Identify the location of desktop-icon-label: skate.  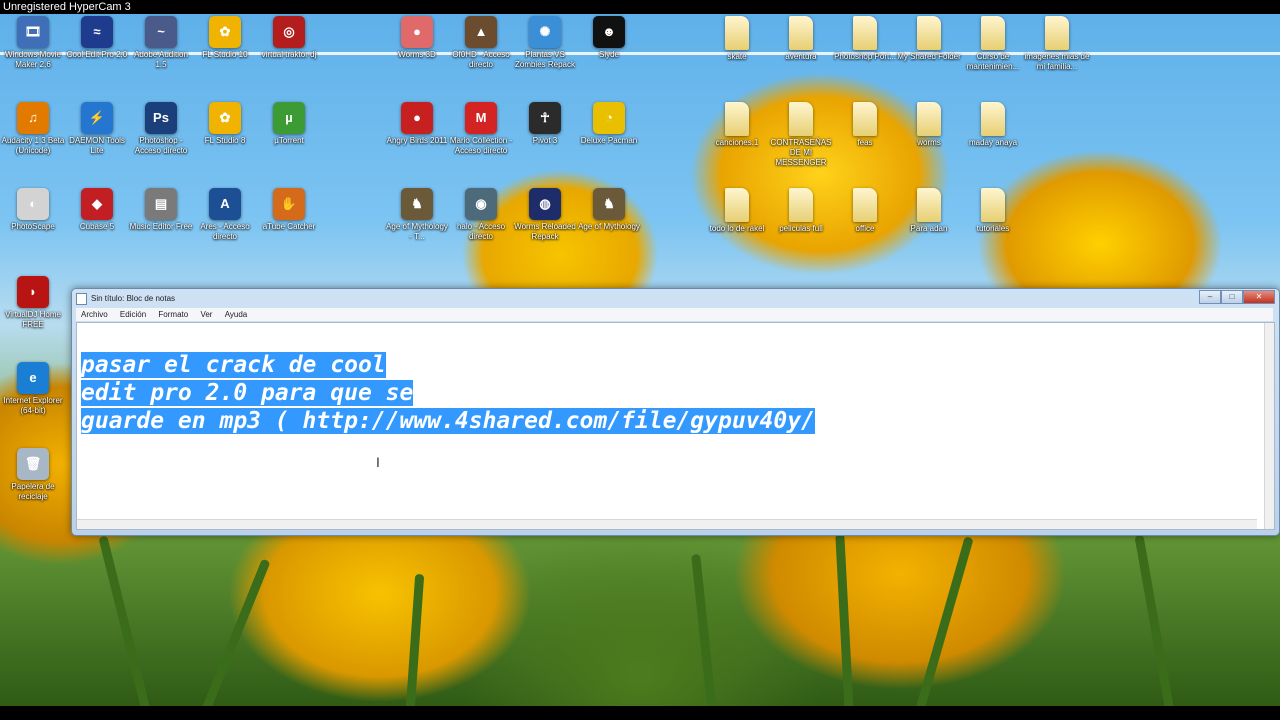
(737, 56).